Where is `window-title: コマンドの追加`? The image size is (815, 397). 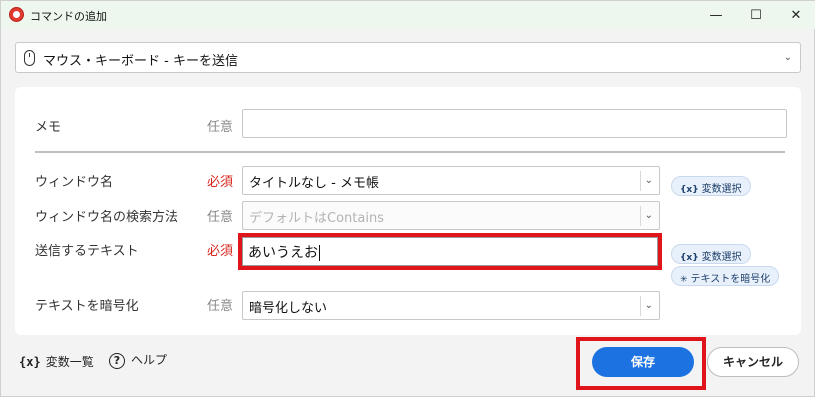 window-title: コマンドの追加 is located at coordinates (68, 16).